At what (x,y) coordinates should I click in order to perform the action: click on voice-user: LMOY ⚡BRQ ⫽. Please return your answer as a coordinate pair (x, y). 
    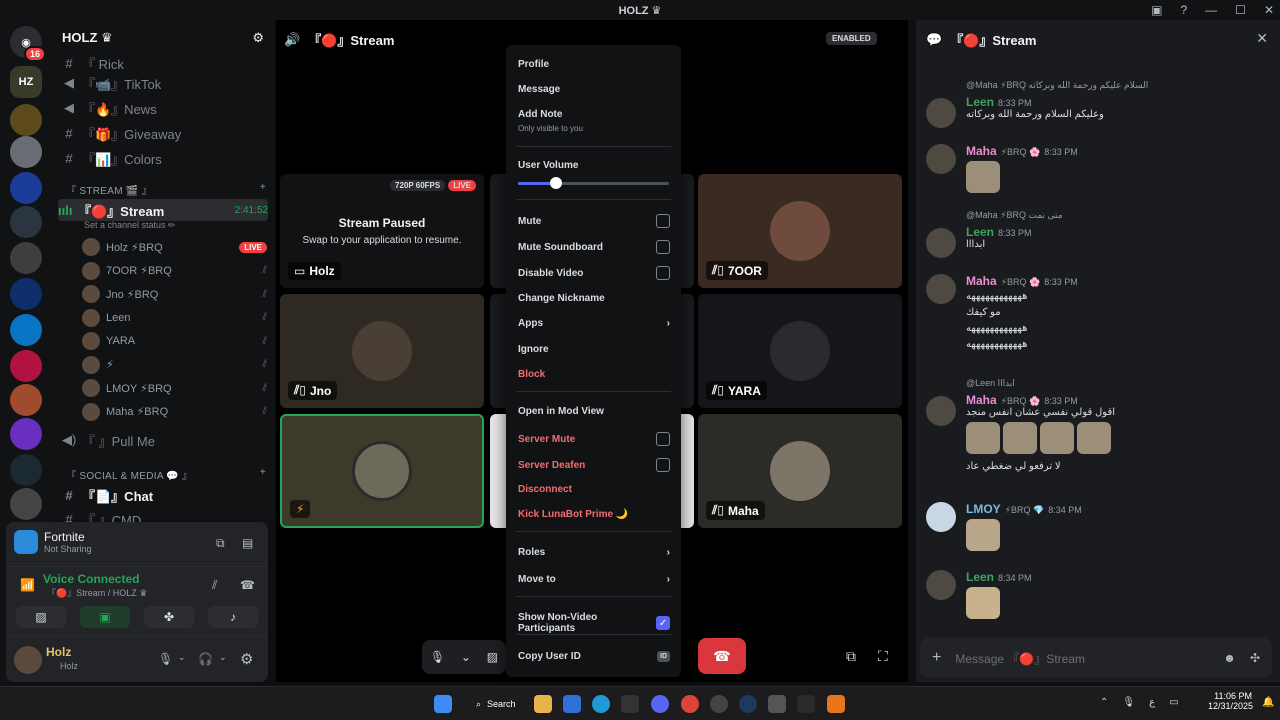
    Looking at the image, I should click on (174, 388).